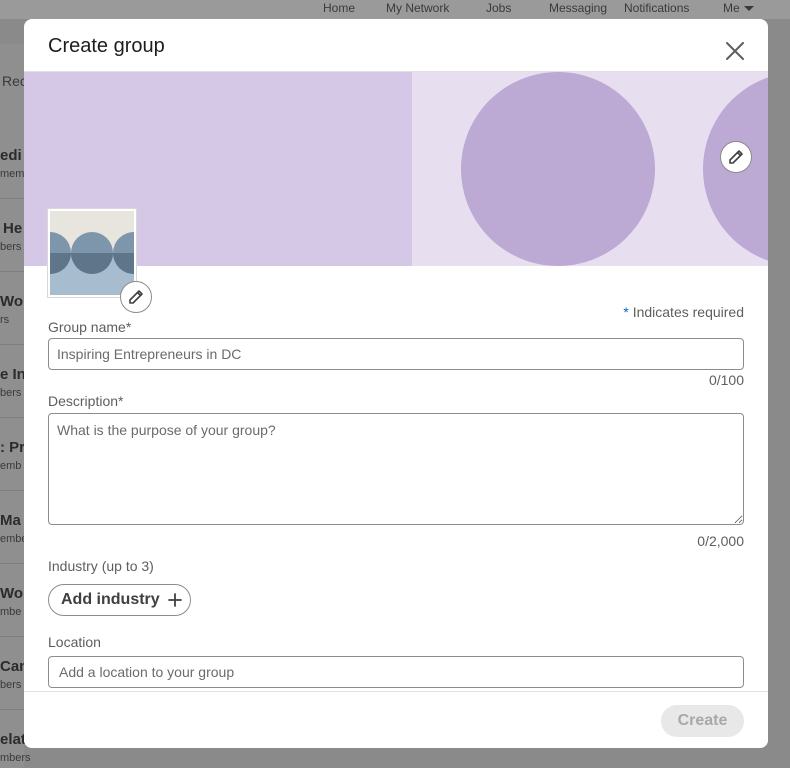 This screenshot has height=768, width=790. I want to click on nav-jobs: Jobs, so click(499, 8).